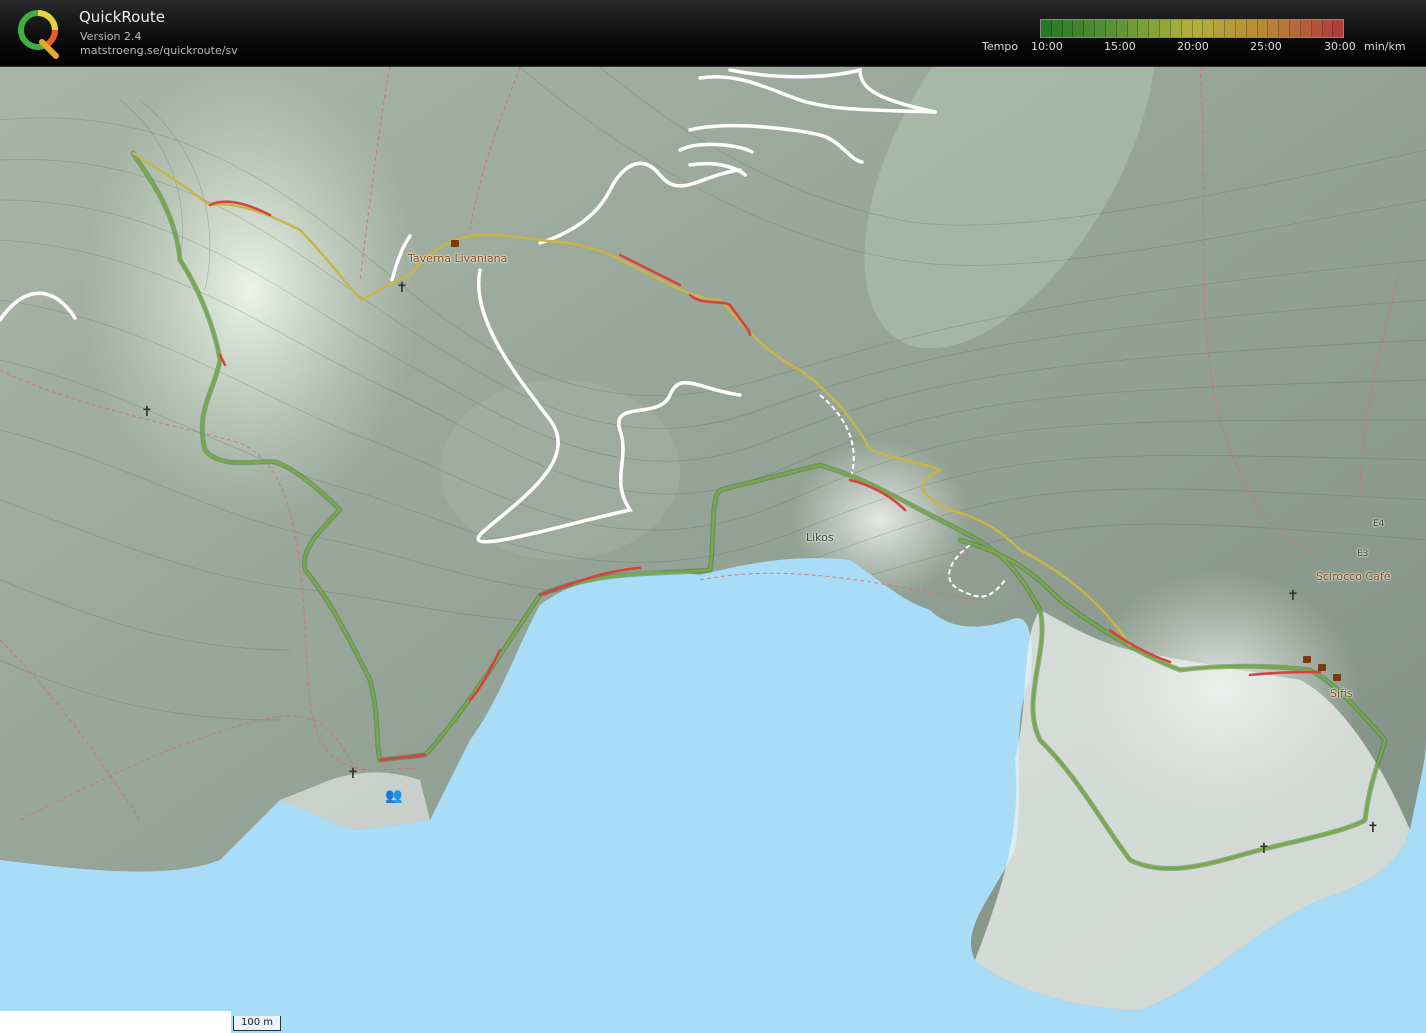  I want to click on app-url: matstroeng.se/quickroute/sv, so click(159, 50).